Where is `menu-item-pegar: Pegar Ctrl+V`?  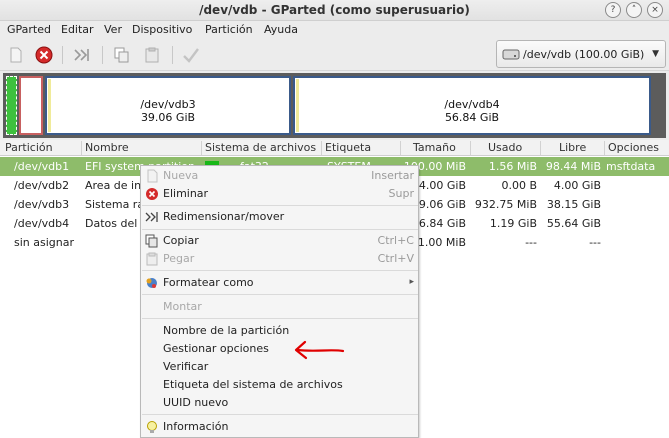
menu-item-pegar: Pegar Ctrl+V is located at coordinates (280, 259).